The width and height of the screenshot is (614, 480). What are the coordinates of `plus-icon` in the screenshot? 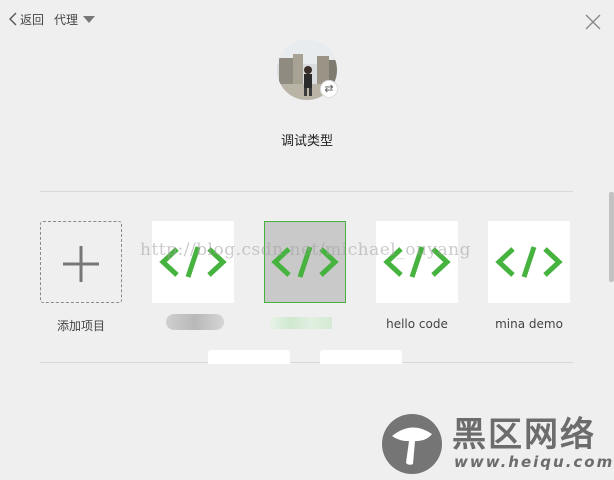 It's located at (81, 264).